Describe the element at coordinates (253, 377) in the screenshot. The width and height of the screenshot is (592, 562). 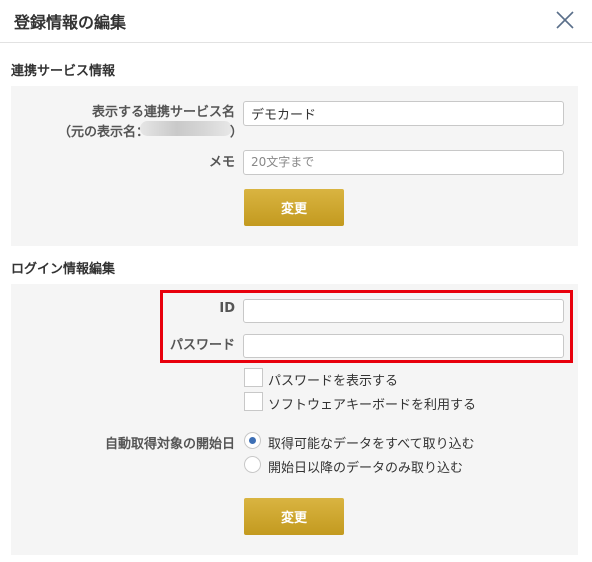
I see `show-password-checkbox` at that location.